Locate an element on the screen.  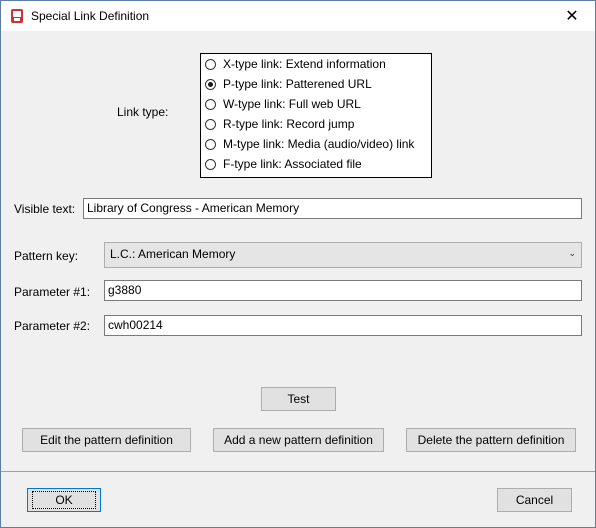
ok-button-label: OK is located at coordinates (64, 500).